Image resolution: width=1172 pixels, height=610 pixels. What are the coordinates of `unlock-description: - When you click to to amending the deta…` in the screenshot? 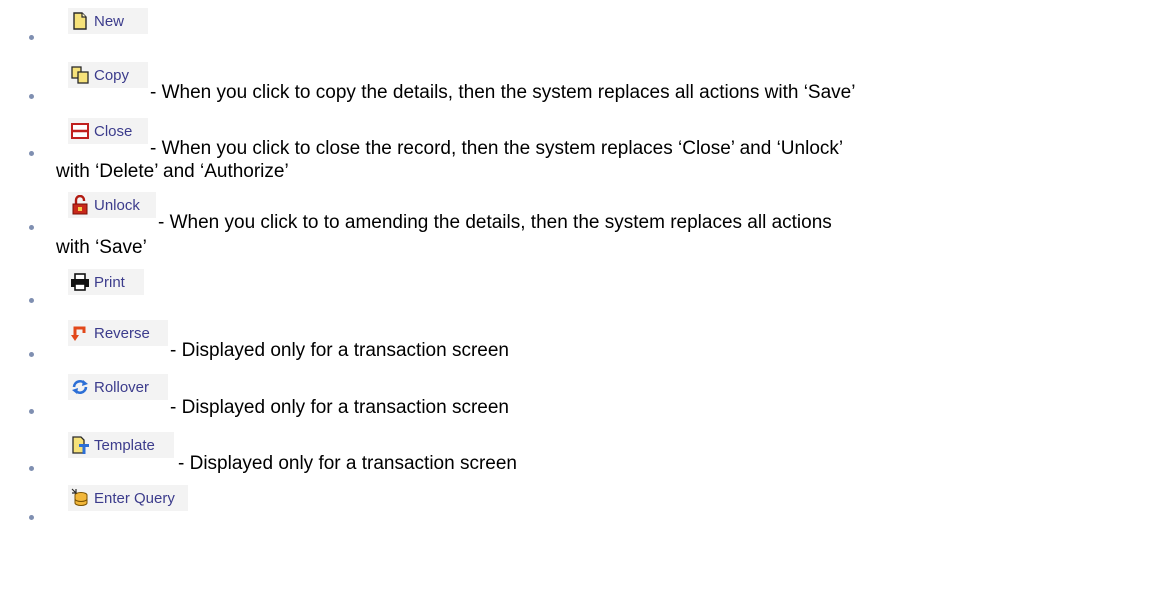 It's located at (495, 222).